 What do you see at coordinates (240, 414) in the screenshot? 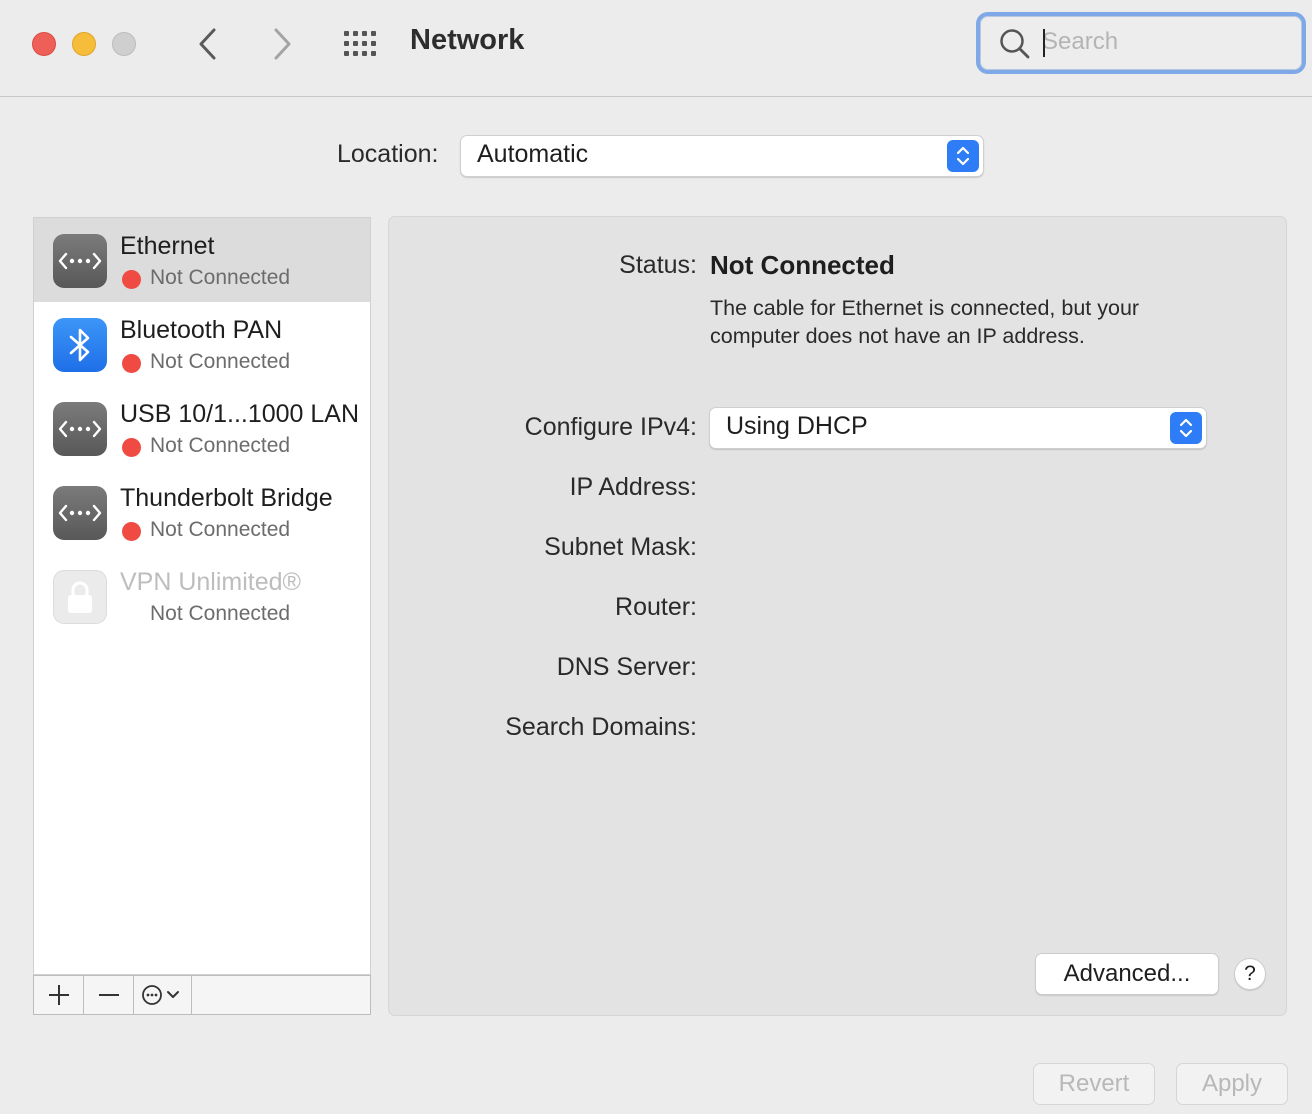
I see `service-name: USB 10/1...1000 LAN` at bounding box center [240, 414].